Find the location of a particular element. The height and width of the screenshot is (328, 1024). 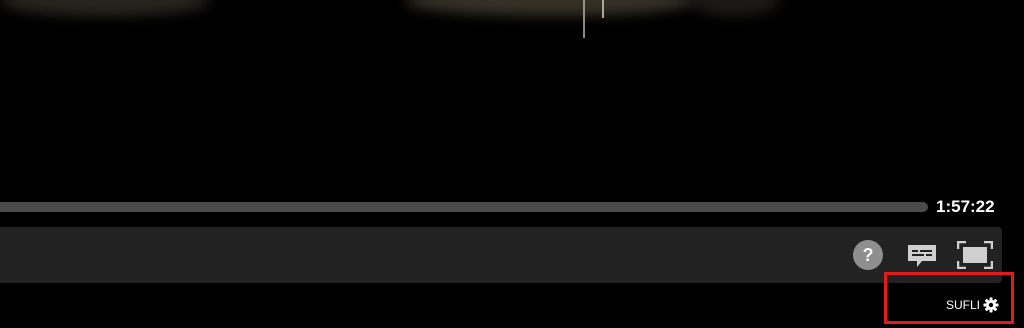

help-icon: ? is located at coordinates (868, 255).